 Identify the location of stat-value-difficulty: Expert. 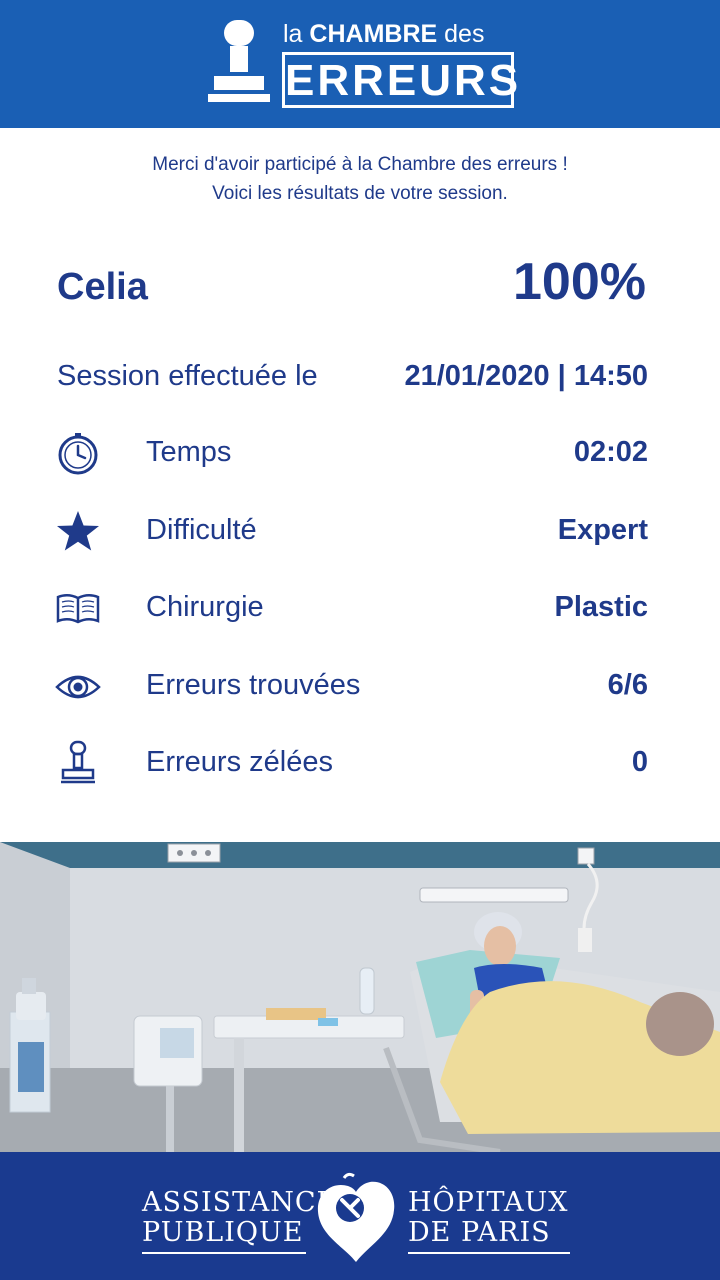
(602, 530).